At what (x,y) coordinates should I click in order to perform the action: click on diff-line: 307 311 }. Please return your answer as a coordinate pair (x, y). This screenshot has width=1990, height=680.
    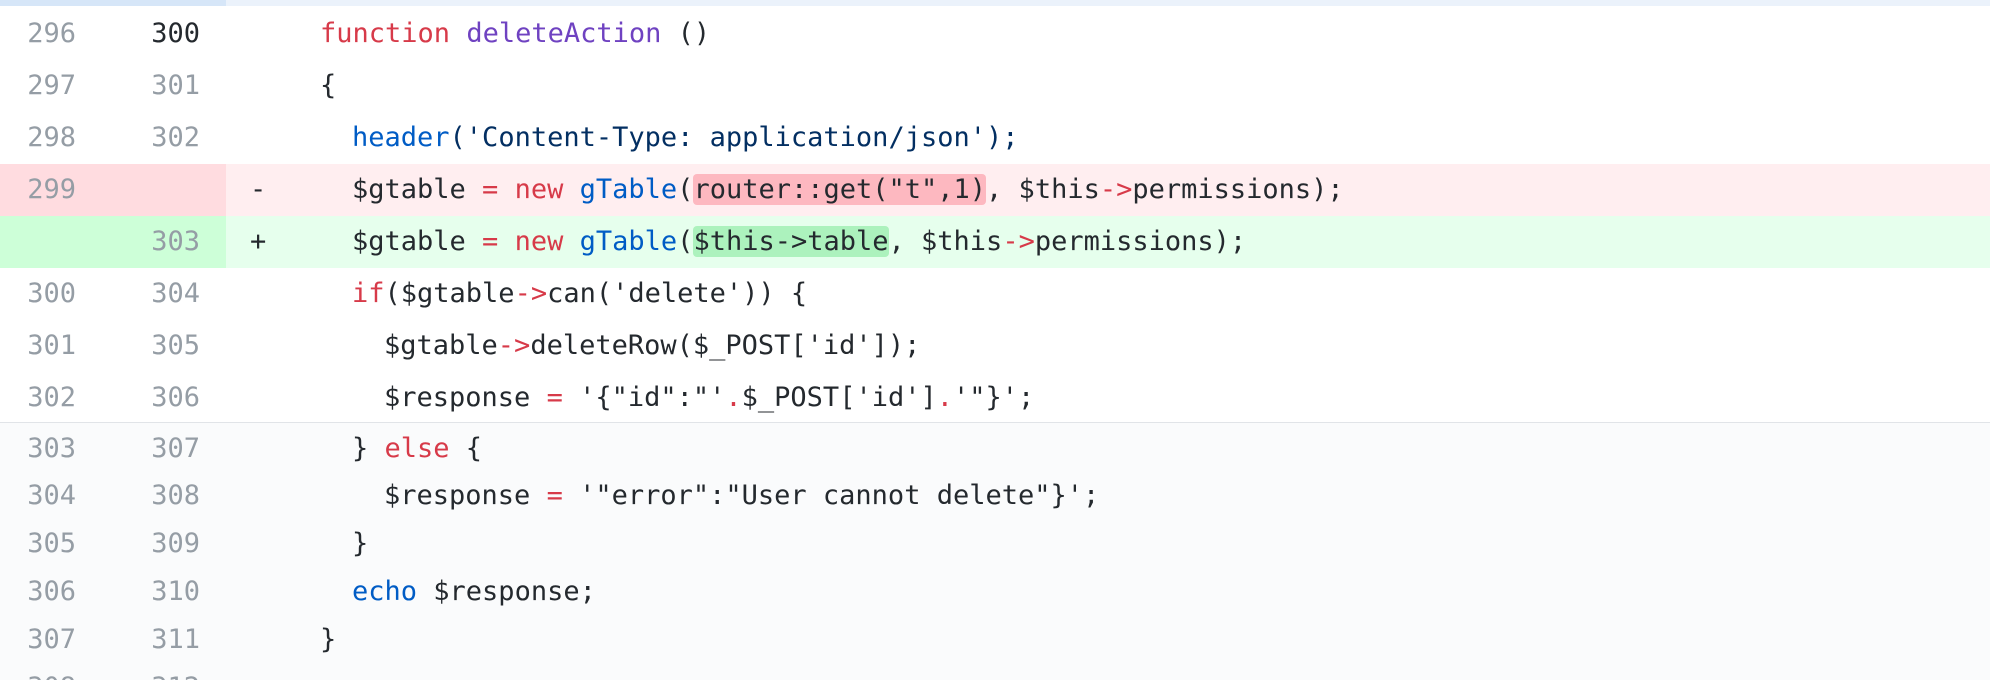
    Looking at the image, I should click on (995, 640).